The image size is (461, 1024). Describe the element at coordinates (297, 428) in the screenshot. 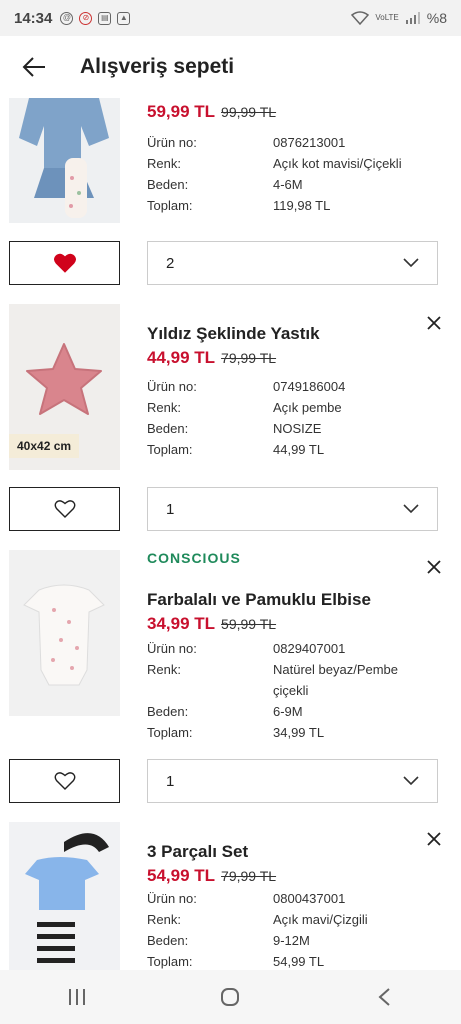

I see `product-size: NOSIZE` at that location.